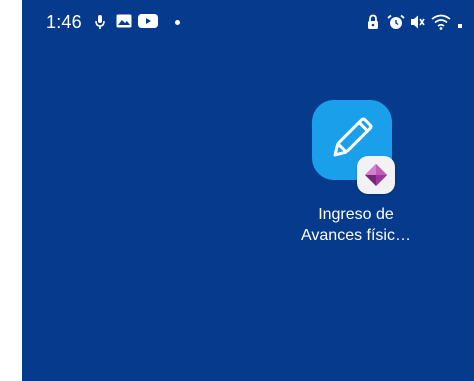  I want to click on youtube-icon, so click(148, 21).